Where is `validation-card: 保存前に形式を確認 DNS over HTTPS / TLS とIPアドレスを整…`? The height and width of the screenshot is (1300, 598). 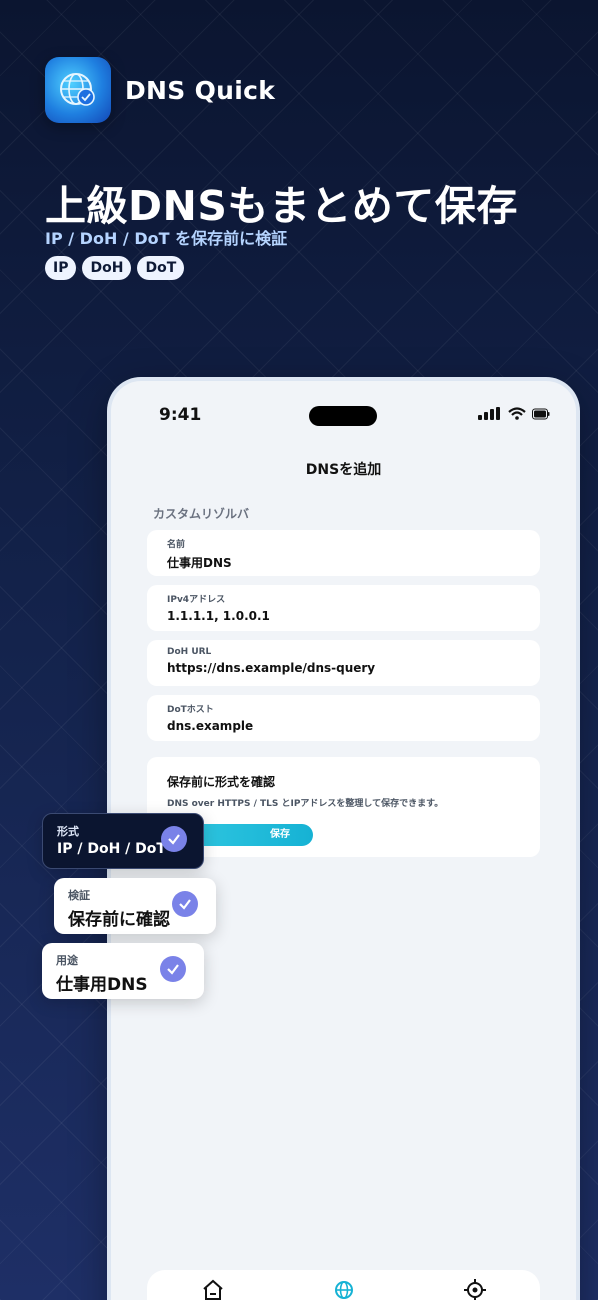 validation-card: 保存前に形式を確認 DNS over HTTPS / TLS とIPアドレスを整… is located at coordinates (343, 807).